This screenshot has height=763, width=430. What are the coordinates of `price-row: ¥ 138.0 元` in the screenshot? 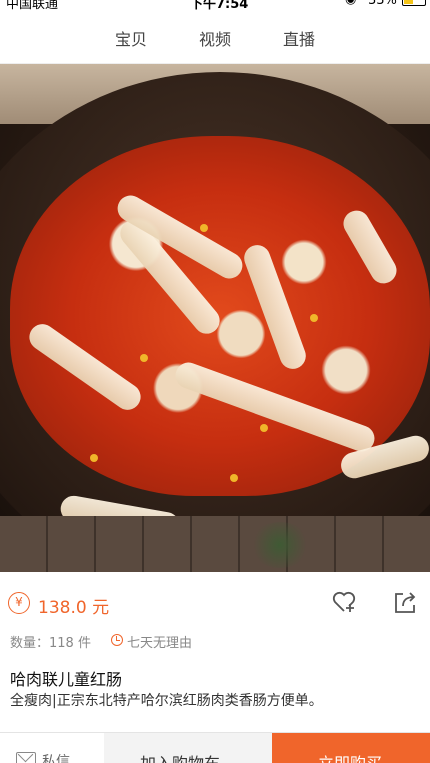 It's located at (215, 603).